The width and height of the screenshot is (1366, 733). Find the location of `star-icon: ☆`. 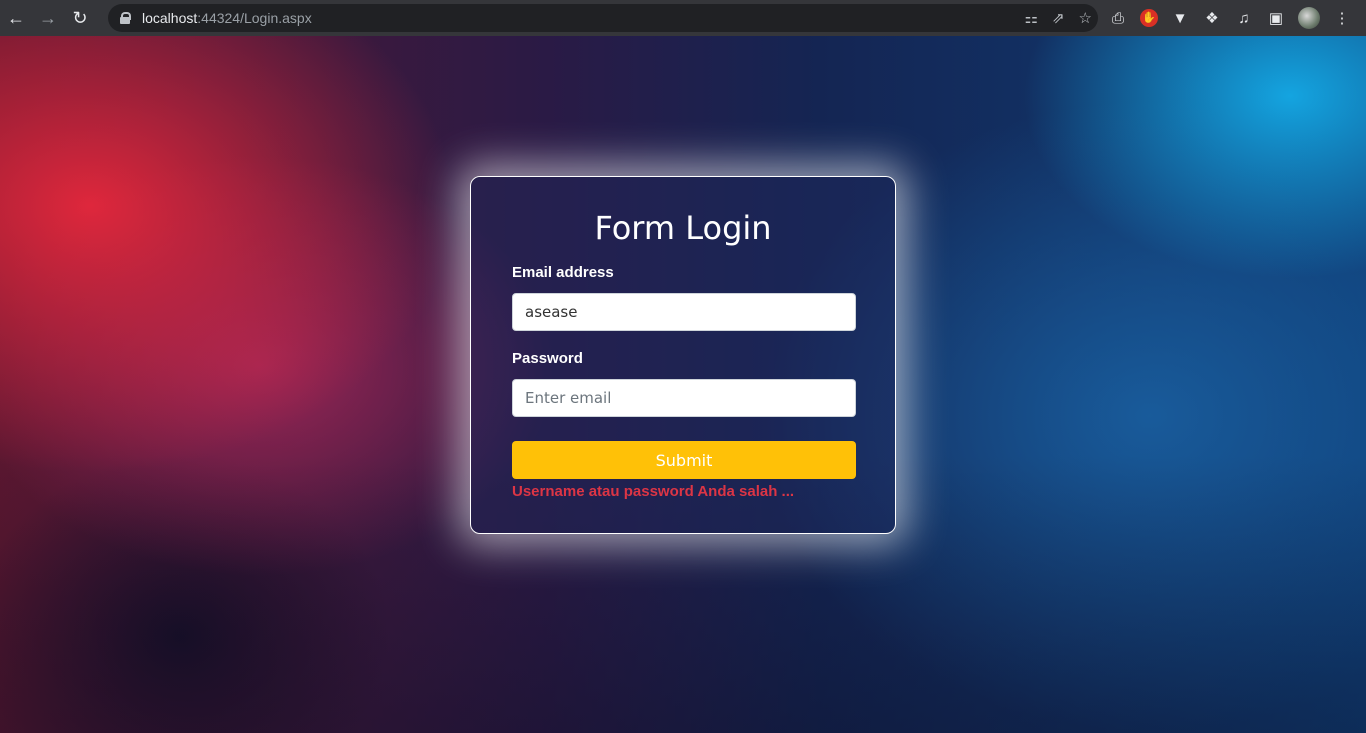

star-icon: ☆ is located at coordinates (1085, 18).